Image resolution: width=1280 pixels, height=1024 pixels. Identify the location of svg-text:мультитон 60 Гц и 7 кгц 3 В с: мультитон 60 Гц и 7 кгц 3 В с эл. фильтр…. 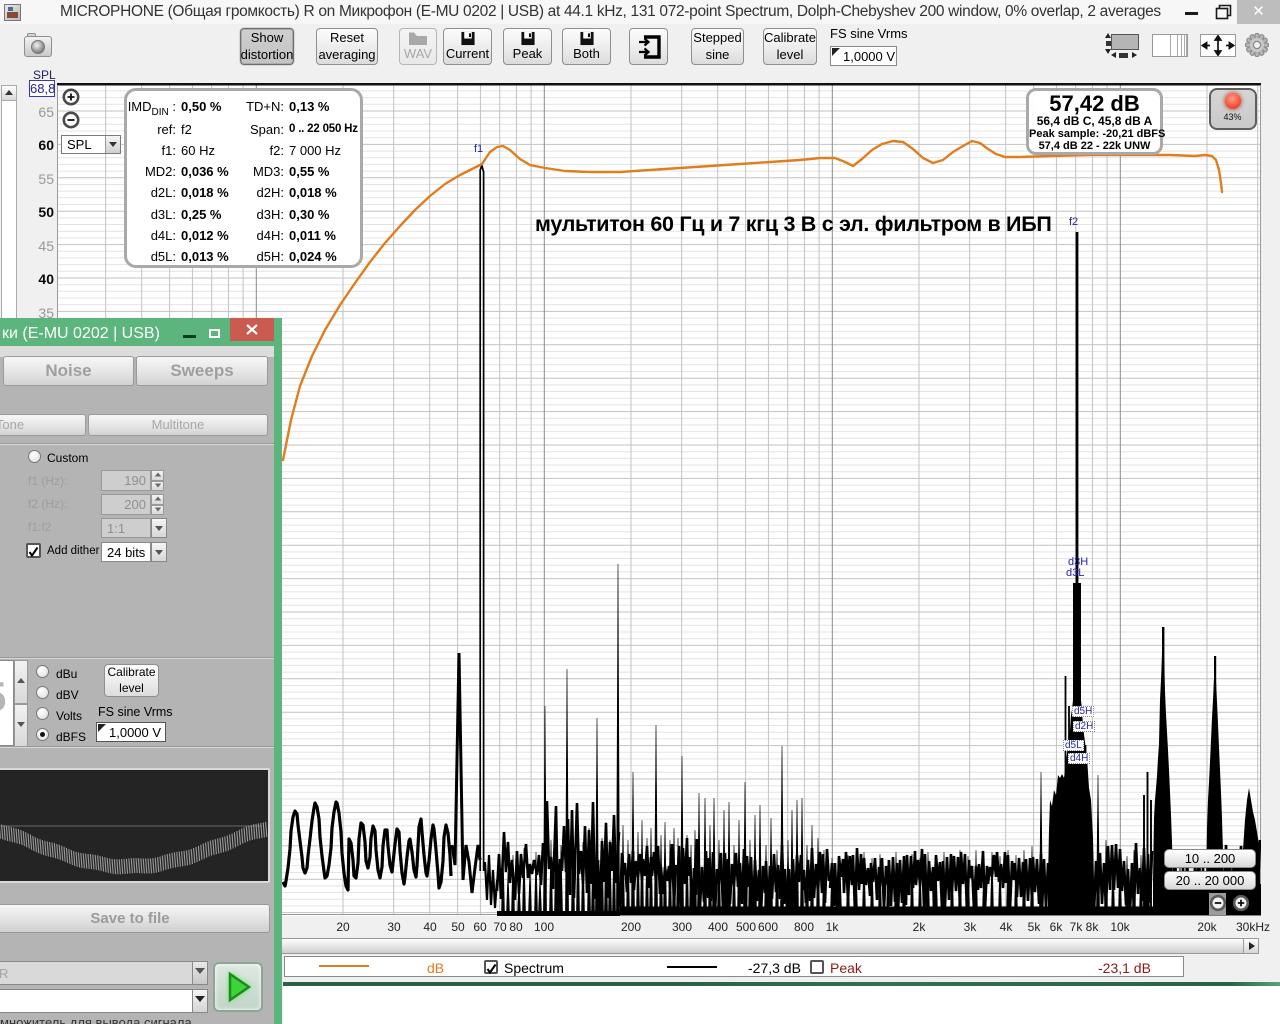
(793, 224).